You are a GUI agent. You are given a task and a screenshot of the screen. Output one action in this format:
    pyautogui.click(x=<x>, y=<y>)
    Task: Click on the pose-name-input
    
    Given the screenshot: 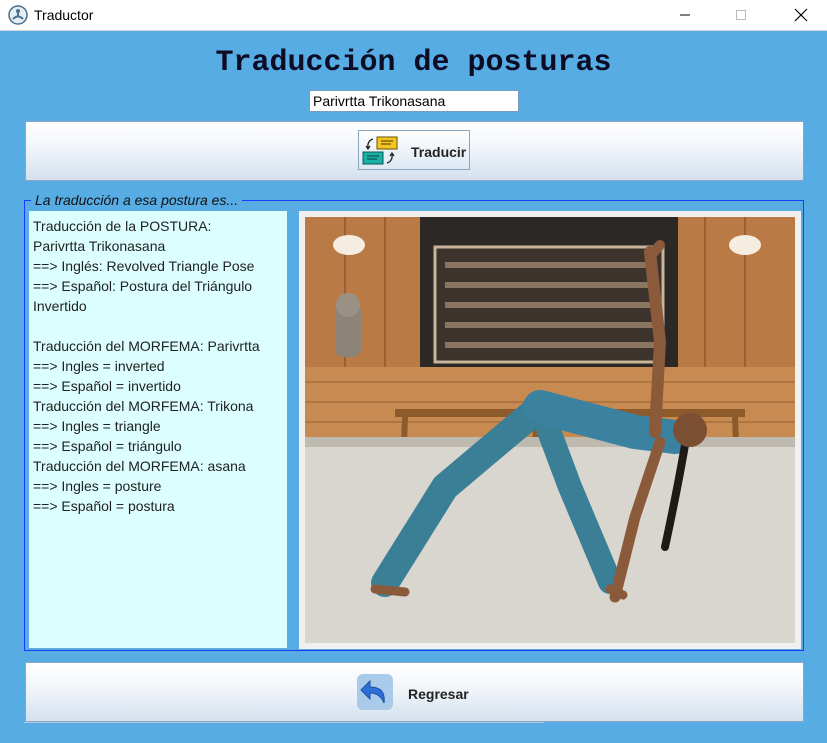 What is the action you would take?
    pyautogui.click(x=414, y=101)
    